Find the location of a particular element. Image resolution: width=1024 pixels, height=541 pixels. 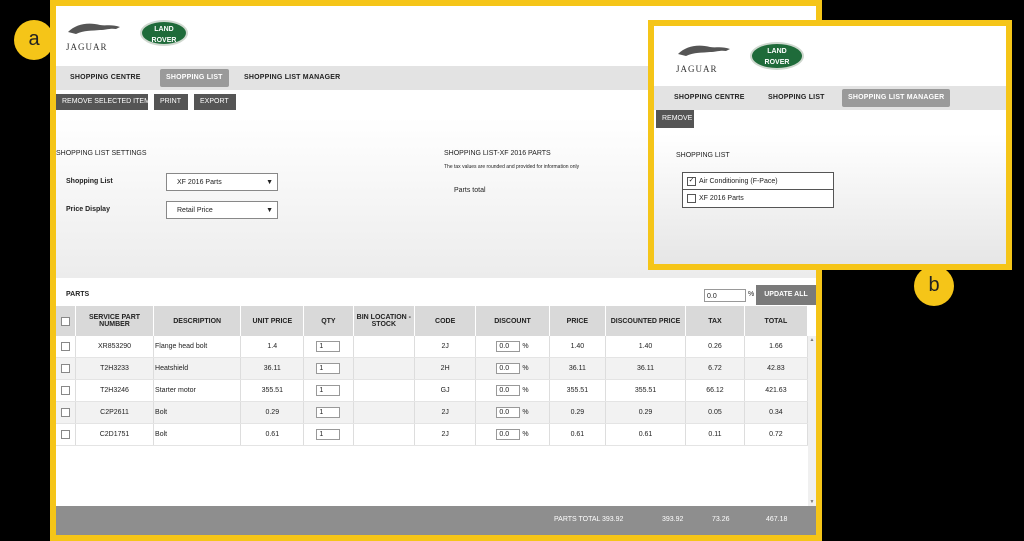

cell-tax: 0.26 is located at coordinates (715, 347).